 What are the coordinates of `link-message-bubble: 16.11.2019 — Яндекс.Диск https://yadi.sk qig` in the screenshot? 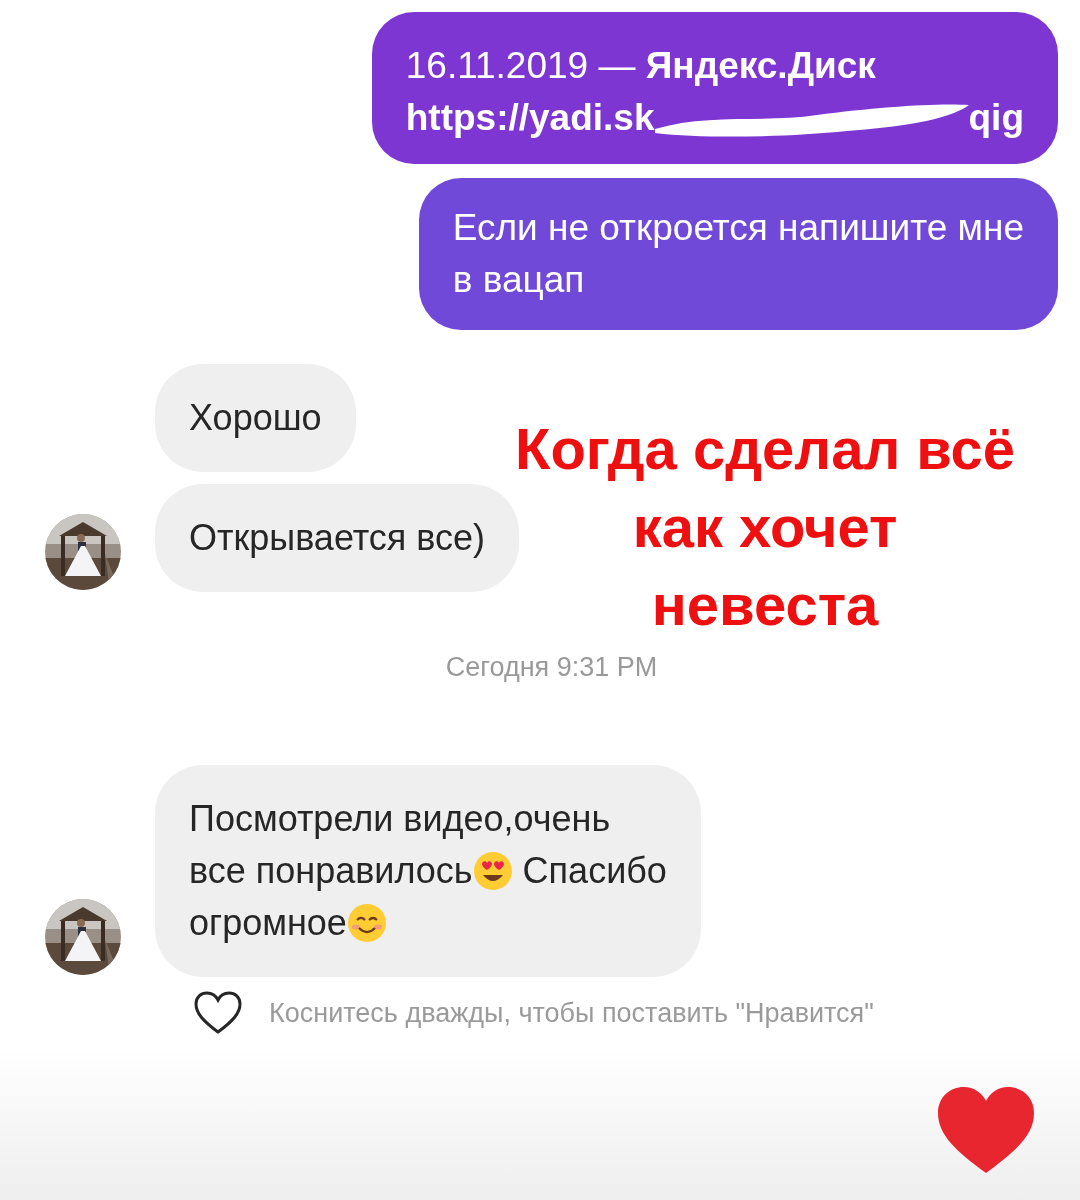 It's located at (714, 88).